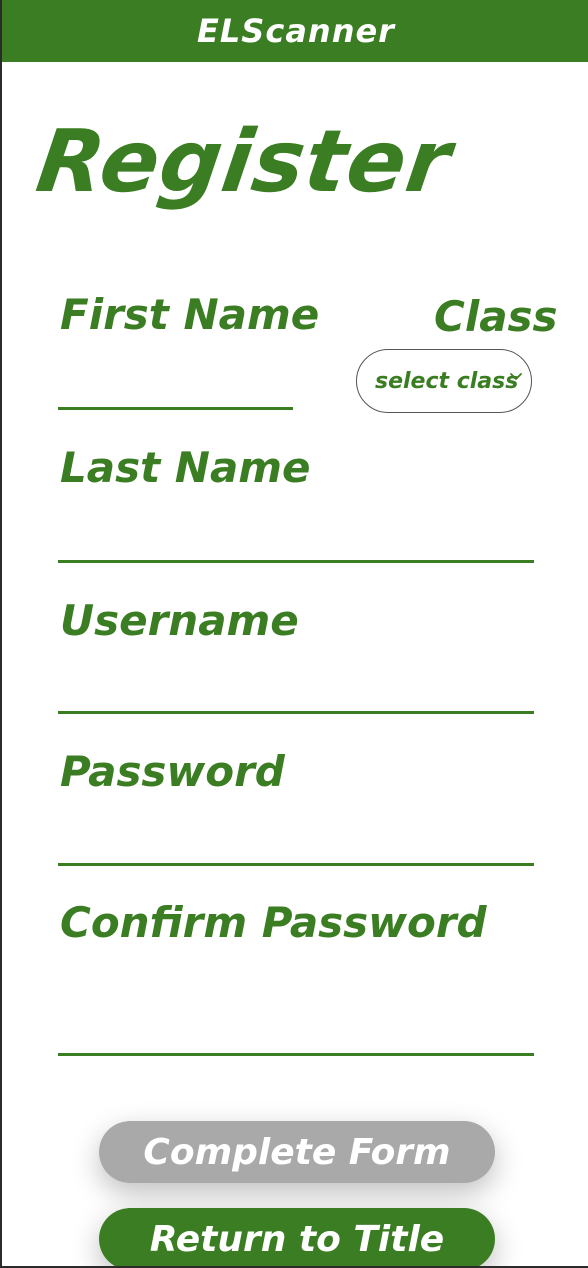 This screenshot has width=588, height=1268. What do you see at coordinates (179, 620) in the screenshot?
I see `username-label: Username` at bounding box center [179, 620].